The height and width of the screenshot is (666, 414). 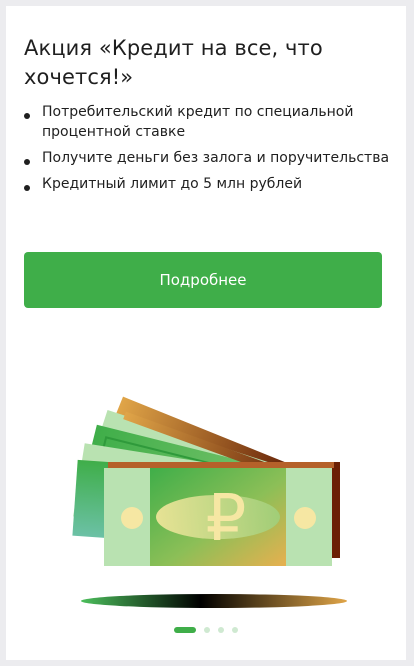 What do you see at coordinates (173, 62) in the screenshot?
I see `promo-title: Акция «Кредит на все, что хочется!»` at bounding box center [173, 62].